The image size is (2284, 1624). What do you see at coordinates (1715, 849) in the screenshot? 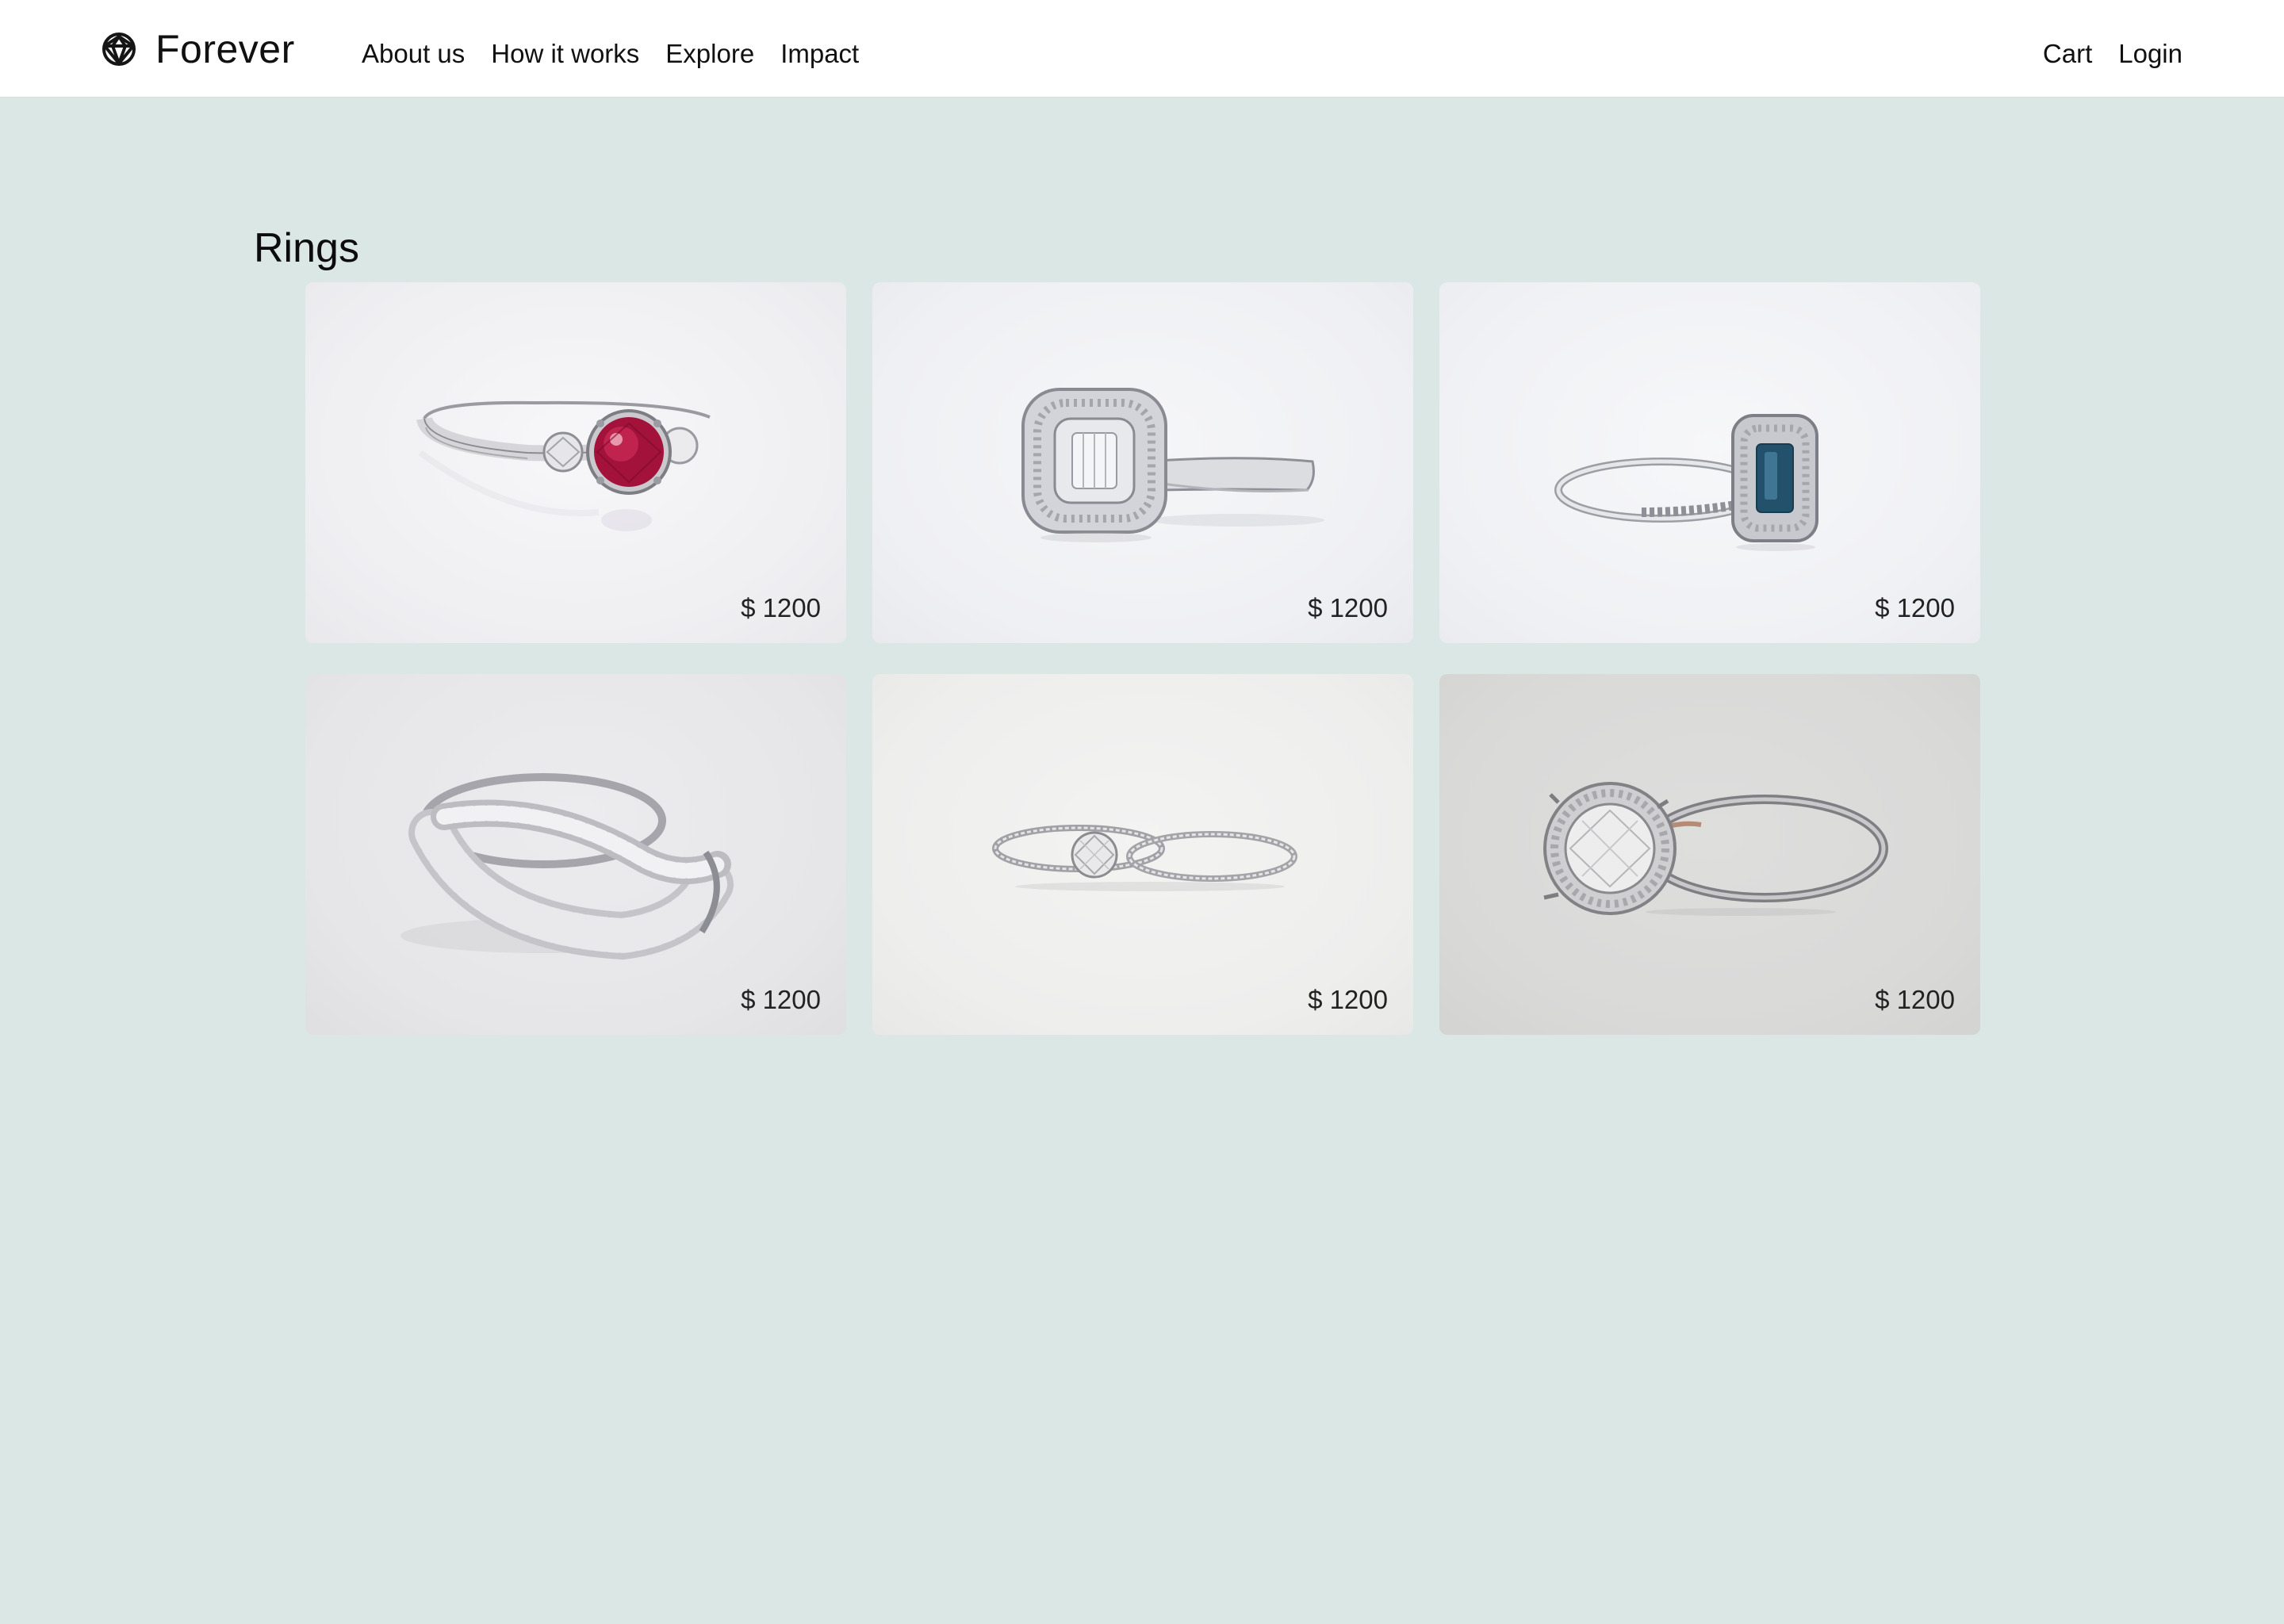
I see `round-halo-ring-image` at bounding box center [1715, 849].